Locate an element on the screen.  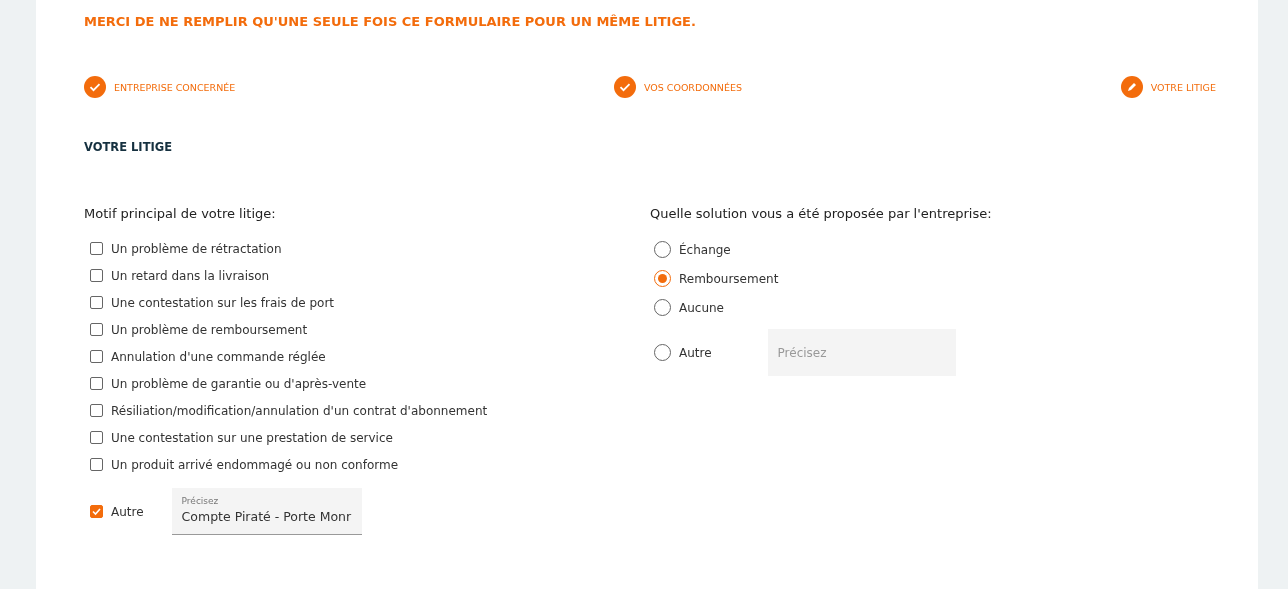
radio-label: Échange is located at coordinates (705, 249).